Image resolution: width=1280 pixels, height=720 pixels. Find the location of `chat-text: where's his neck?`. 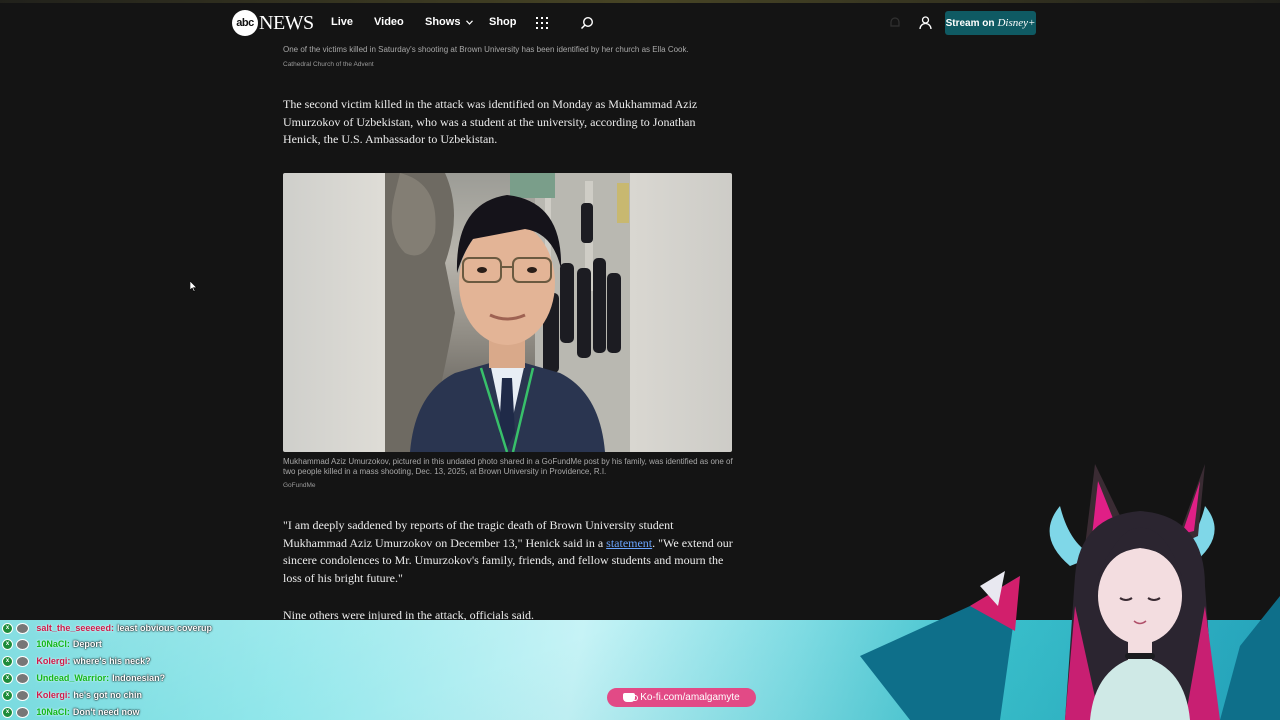

chat-text: where's his neck? is located at coordinates (112, 661).